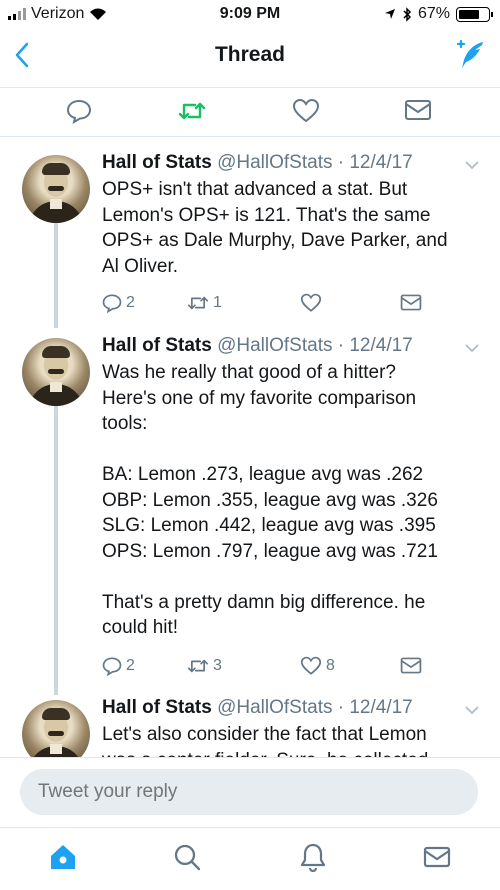 This screenshot has height=890, width=500. I want to click on reply-composer, so click(250, 792).